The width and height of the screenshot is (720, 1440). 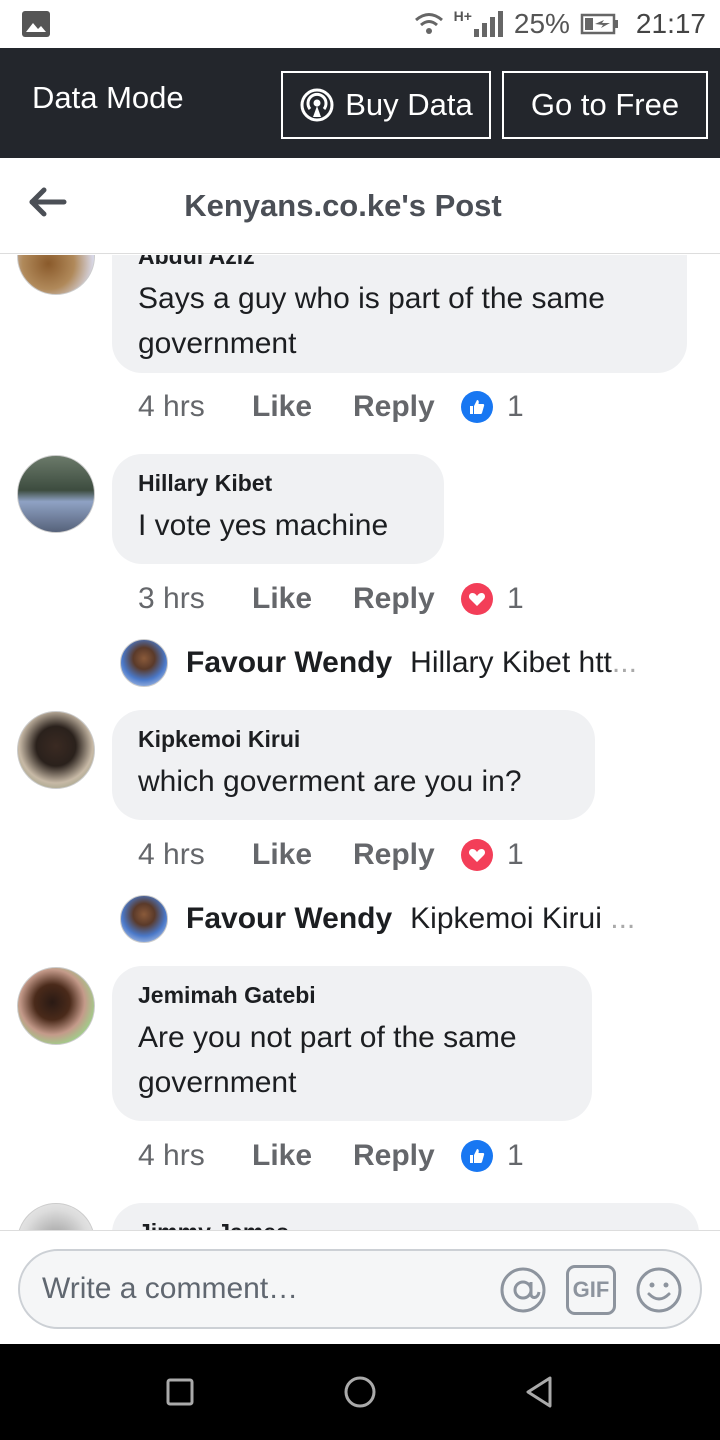 I want to click on comment-bubble: Jimmy James, so click(x=405, y=1216).